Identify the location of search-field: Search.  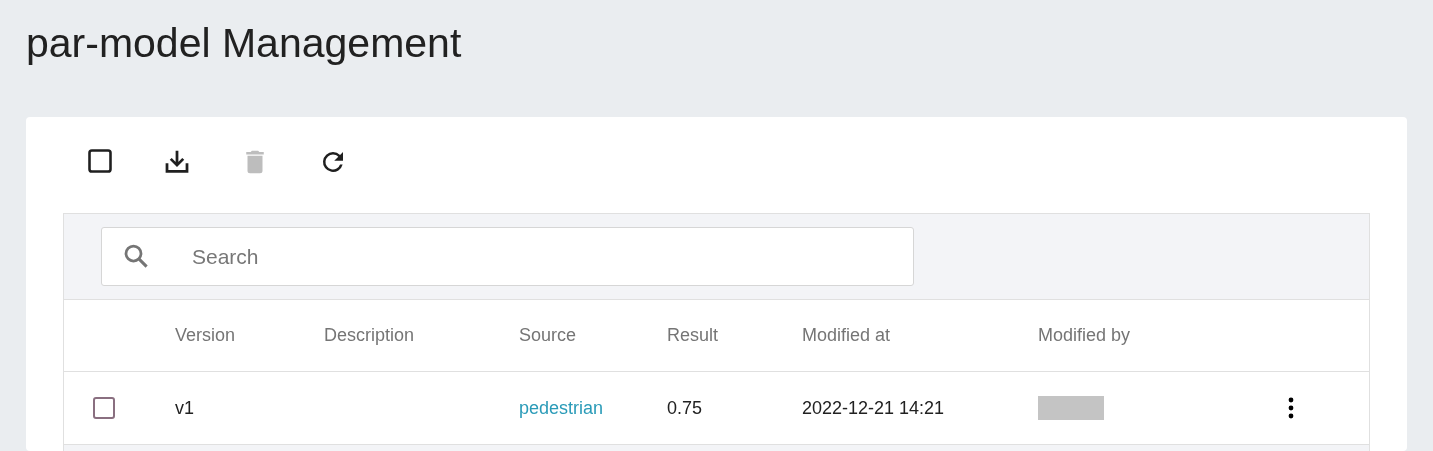
(507, 256).